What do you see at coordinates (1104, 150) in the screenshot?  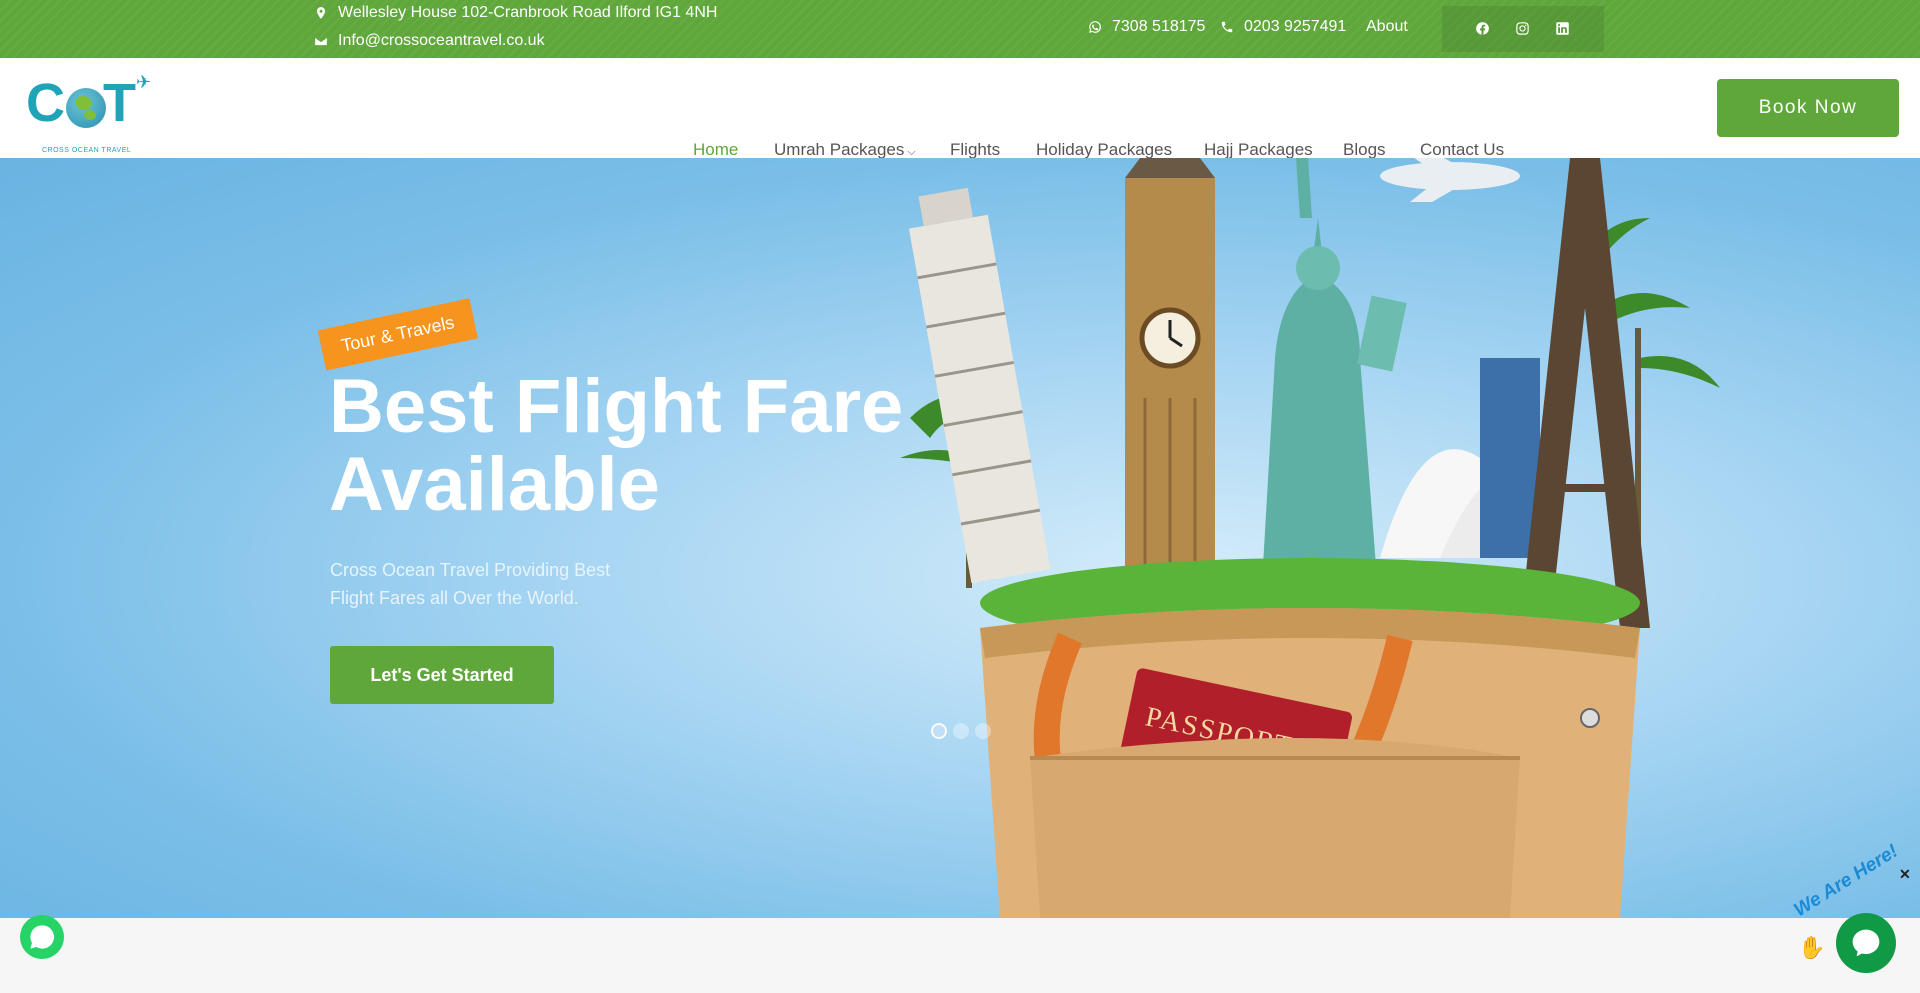 I see `nav-holiday-packages: Holiday Packages` at bounding box center [1104, 150].